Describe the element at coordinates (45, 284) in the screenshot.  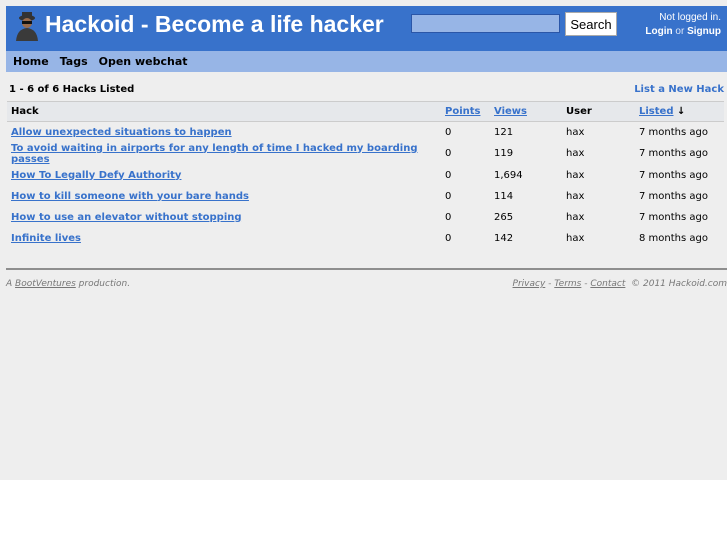
I see `bootventures-link: BootVentures` at that location.